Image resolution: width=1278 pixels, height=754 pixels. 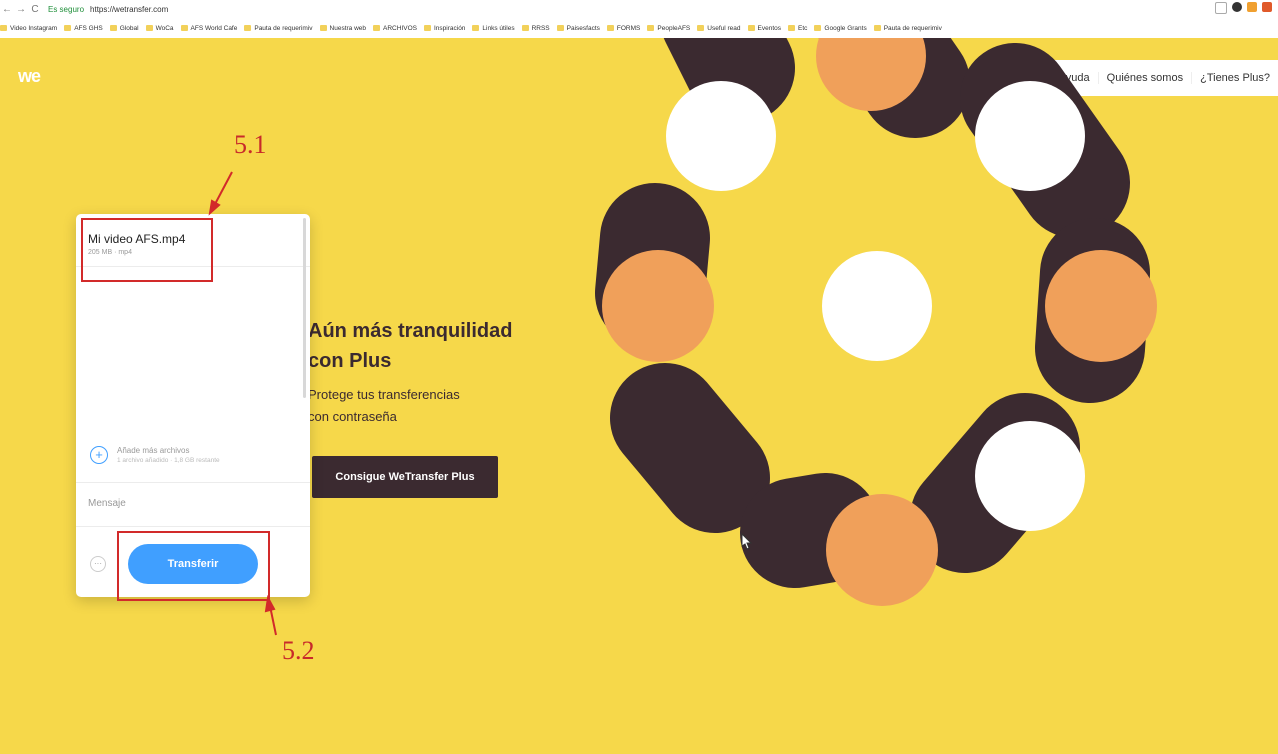 I want to click on bookmark-item: RRSS, so click(x=535, y=28).